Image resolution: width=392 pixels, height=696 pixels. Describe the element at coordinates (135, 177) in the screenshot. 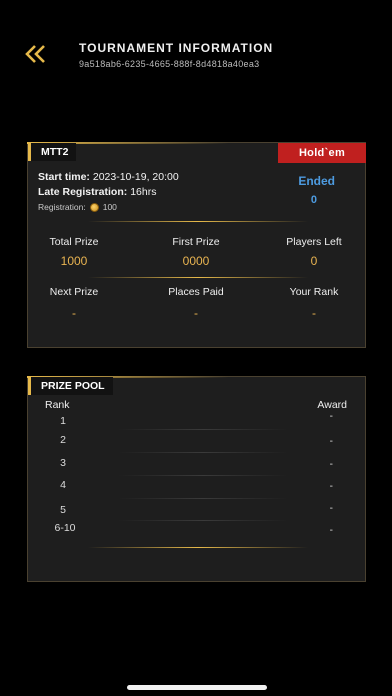

I see `start-time-value: 2023-10-19, 20:00` at that location.